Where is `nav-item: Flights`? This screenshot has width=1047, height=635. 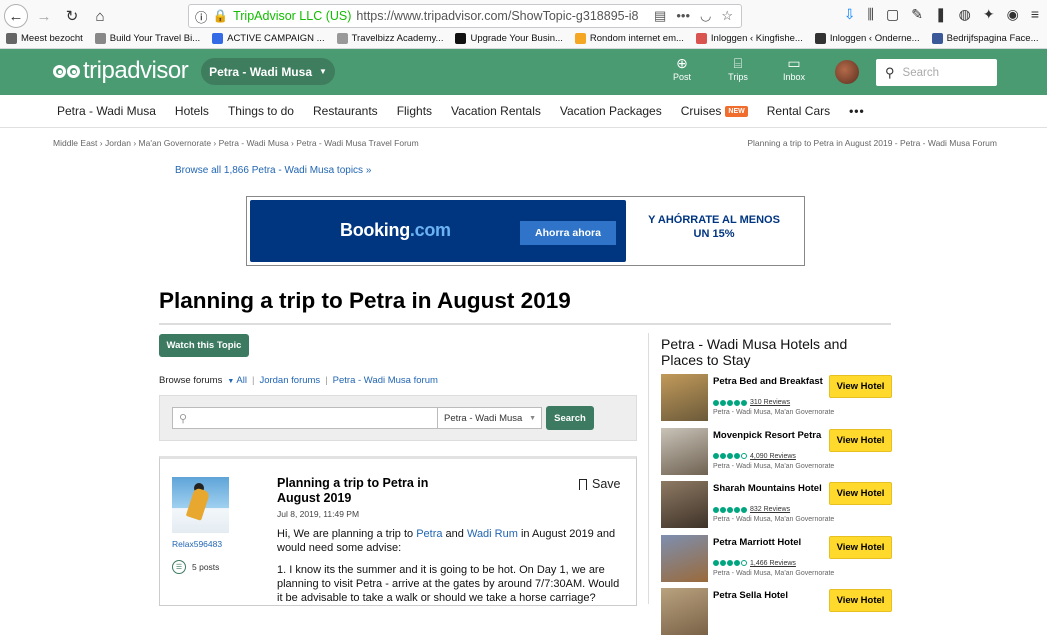
nav-item: Flights is located at coordinates (414, 111).